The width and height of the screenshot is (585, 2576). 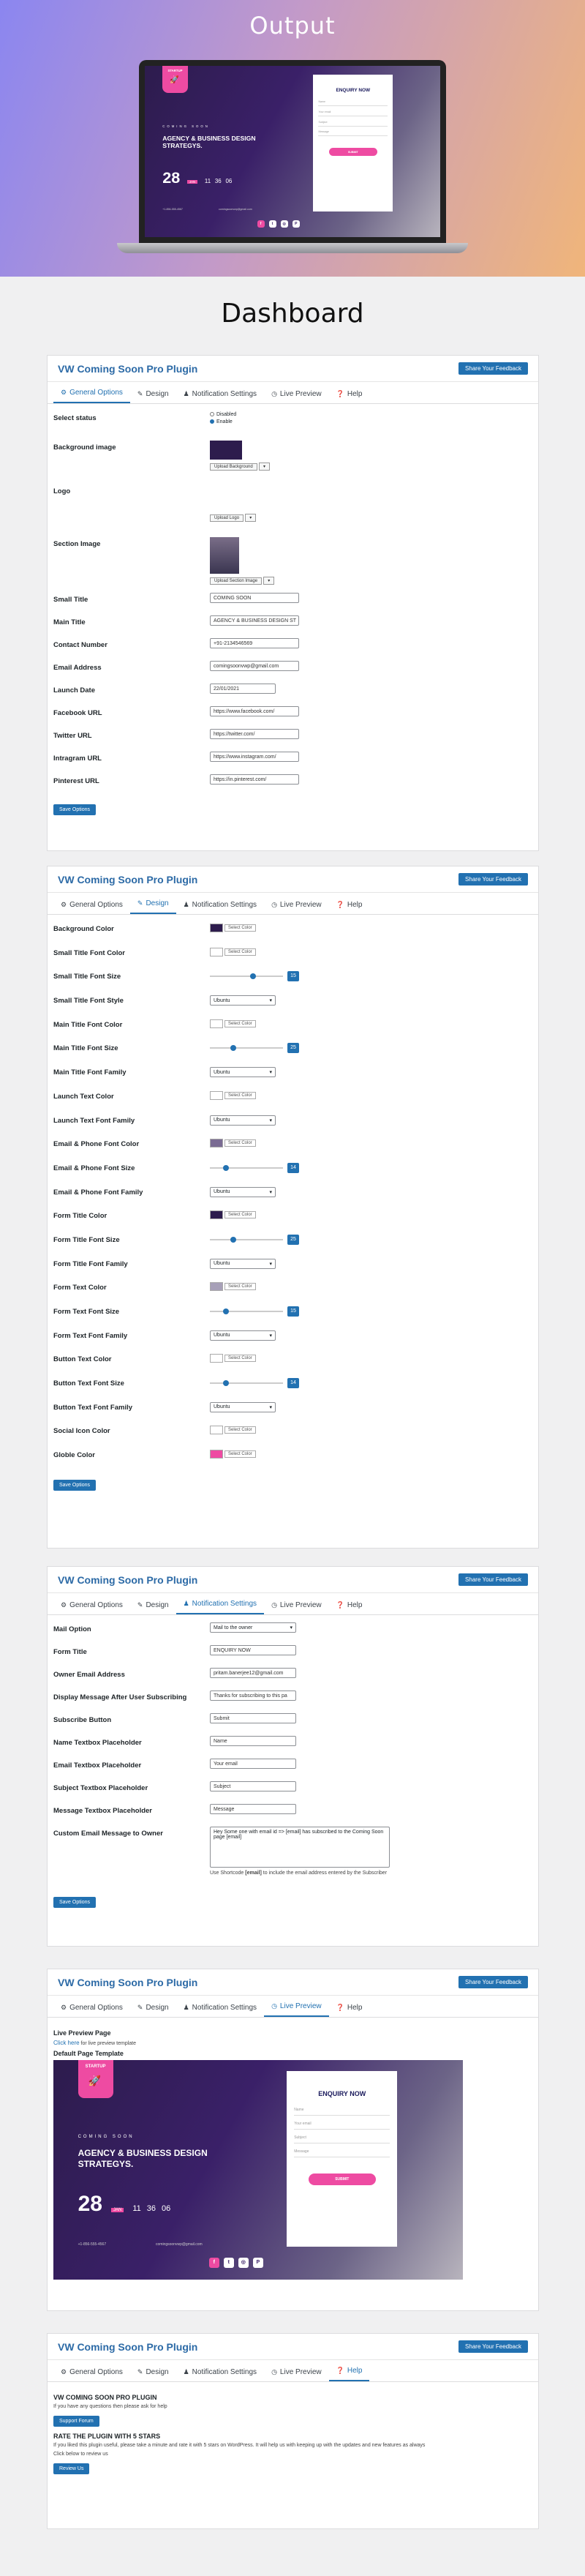 I want to click on text-input: https://in.pinterest.com/, so click(x=254, y=779).